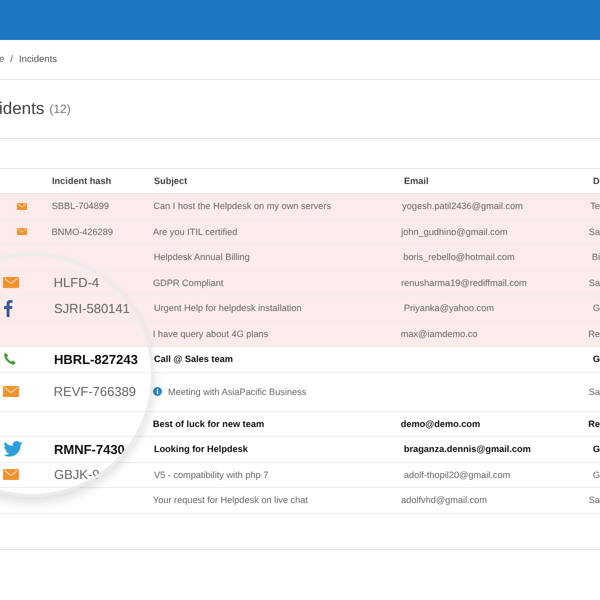 The image size is (600, 600). I want to click on table-row: SJRI-580141 Urgent Help for helpdesk installation Priyanka@yahoo.com G, so click(300, 309).